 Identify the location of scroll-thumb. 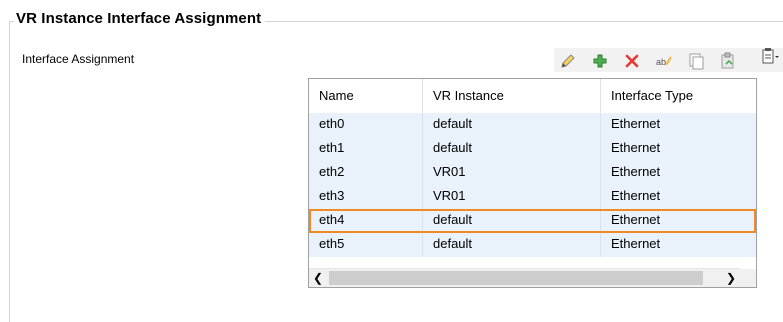
(516, 278).